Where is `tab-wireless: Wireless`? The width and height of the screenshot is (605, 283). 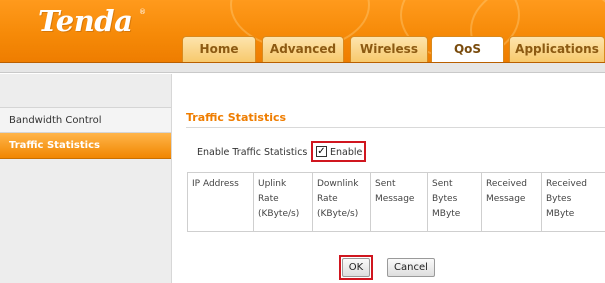
tab-wireless: Wireless is located at coordinates (389, 49).